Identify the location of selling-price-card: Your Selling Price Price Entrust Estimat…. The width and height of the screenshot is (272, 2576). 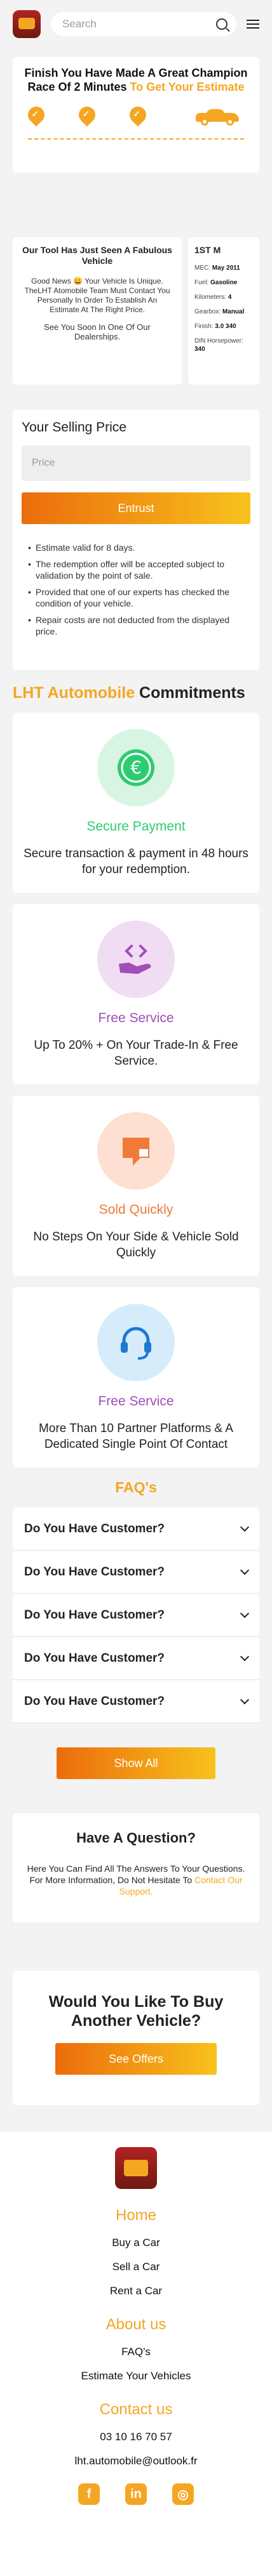
(136, 540).